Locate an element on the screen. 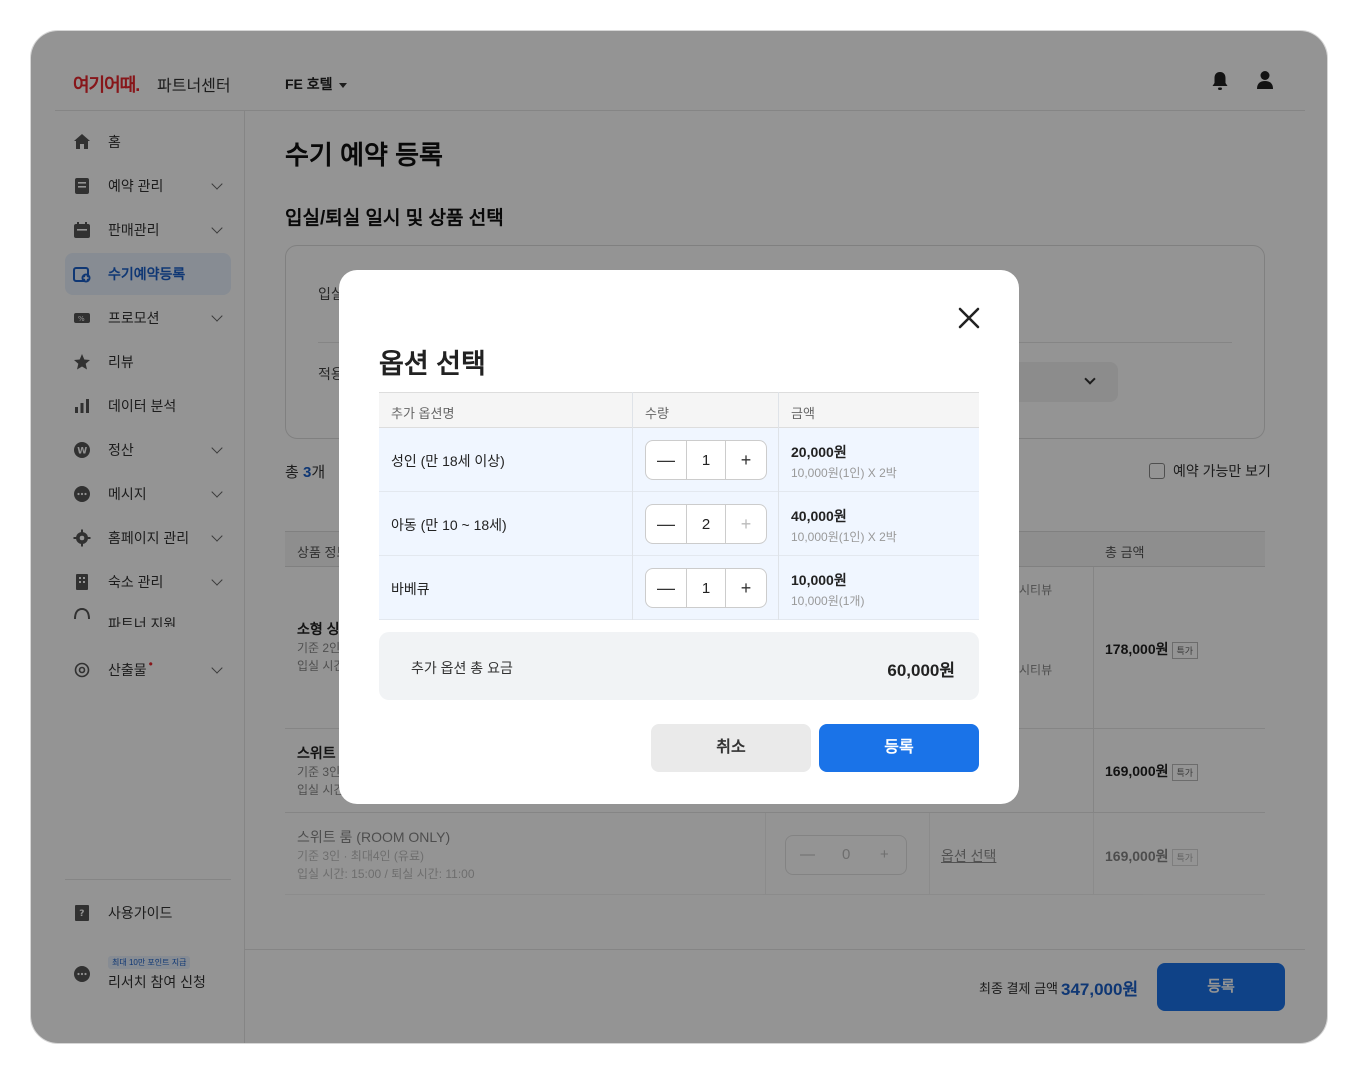 Image resolution: width=1358 pixels, height=1079 pixels. confirm-register-button: 등록 is located at coordinates (899, 748).